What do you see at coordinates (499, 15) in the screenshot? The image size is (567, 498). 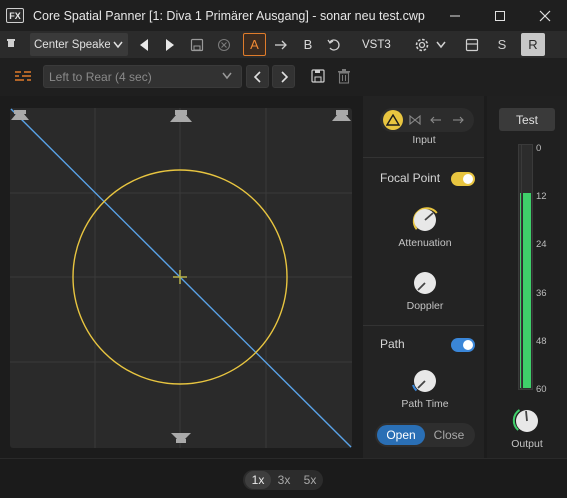 I see `maximize-button` at bounding box center [499, 15].